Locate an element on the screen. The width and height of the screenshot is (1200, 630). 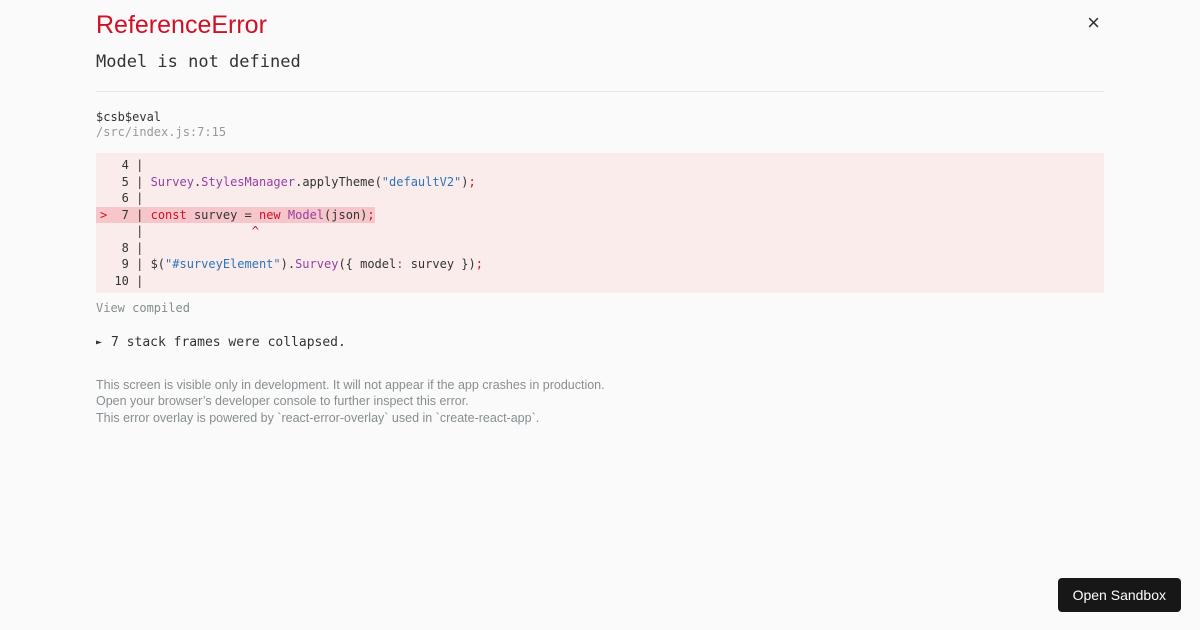
stack-frames-toggle: ► 7 stack frames were collapsed. is located at coordinates (600, 343).